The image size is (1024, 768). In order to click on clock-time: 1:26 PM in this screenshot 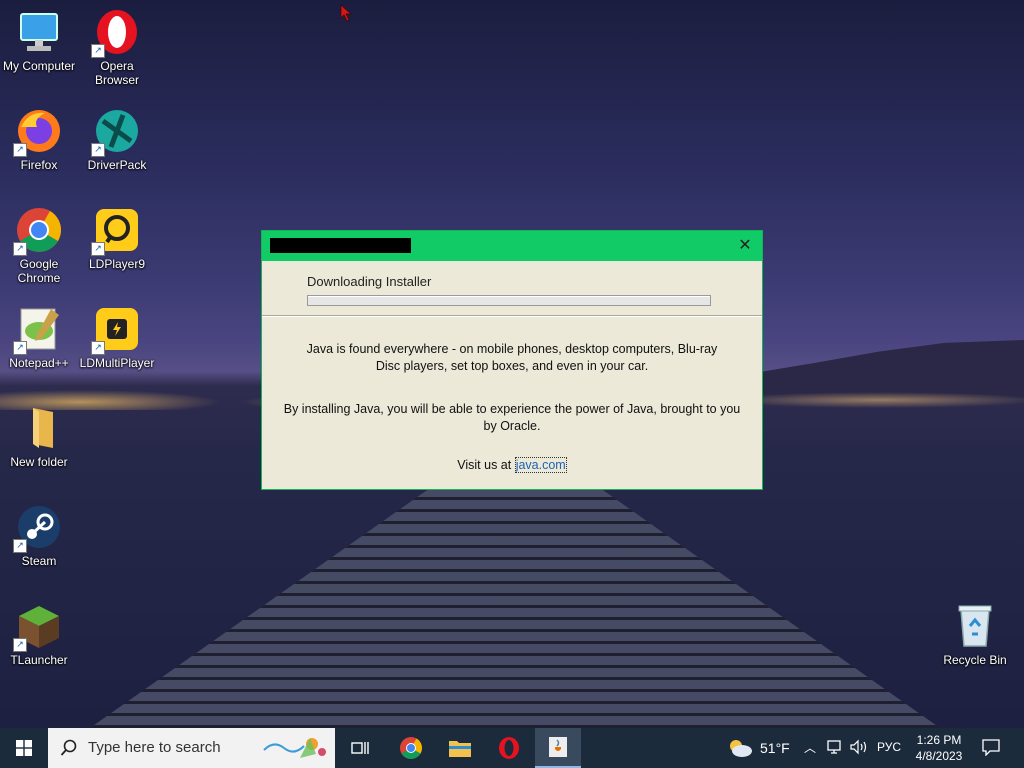, I will do `click(939, 740)`.